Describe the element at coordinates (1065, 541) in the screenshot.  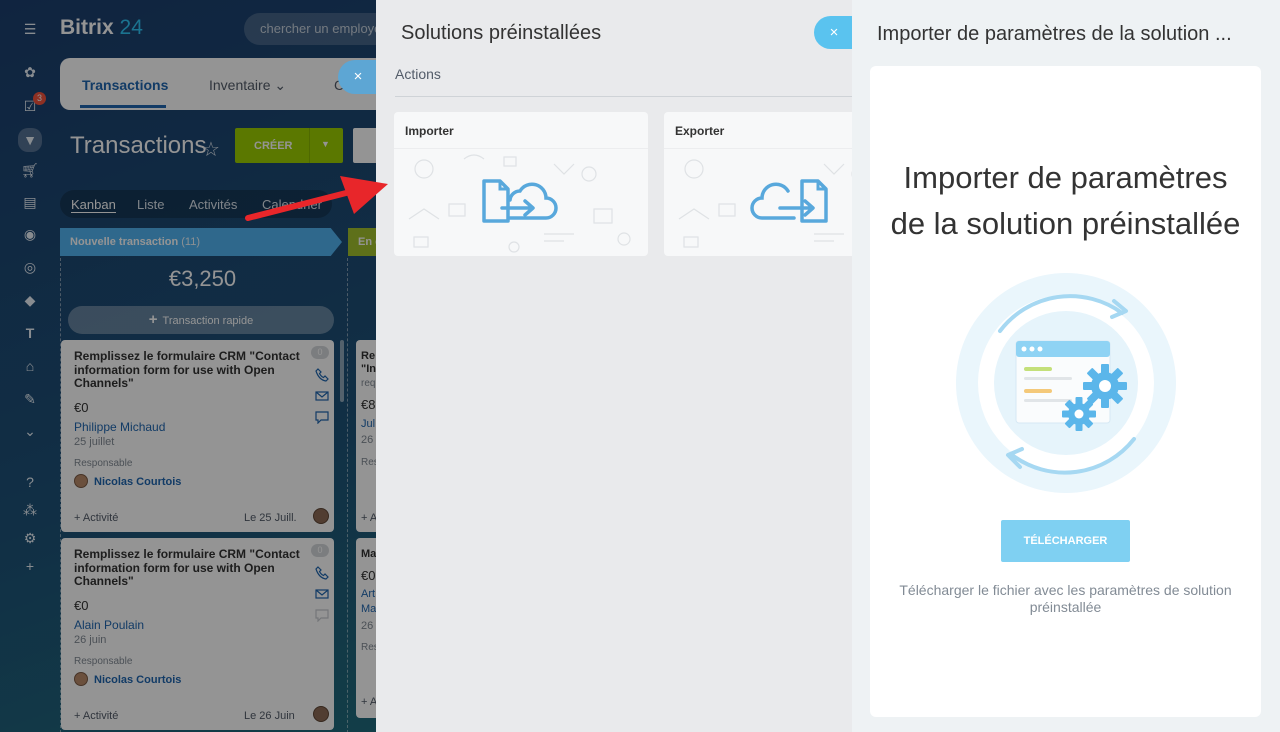
I see `upload-file-button: TÉLÉCHARGER` at that location.